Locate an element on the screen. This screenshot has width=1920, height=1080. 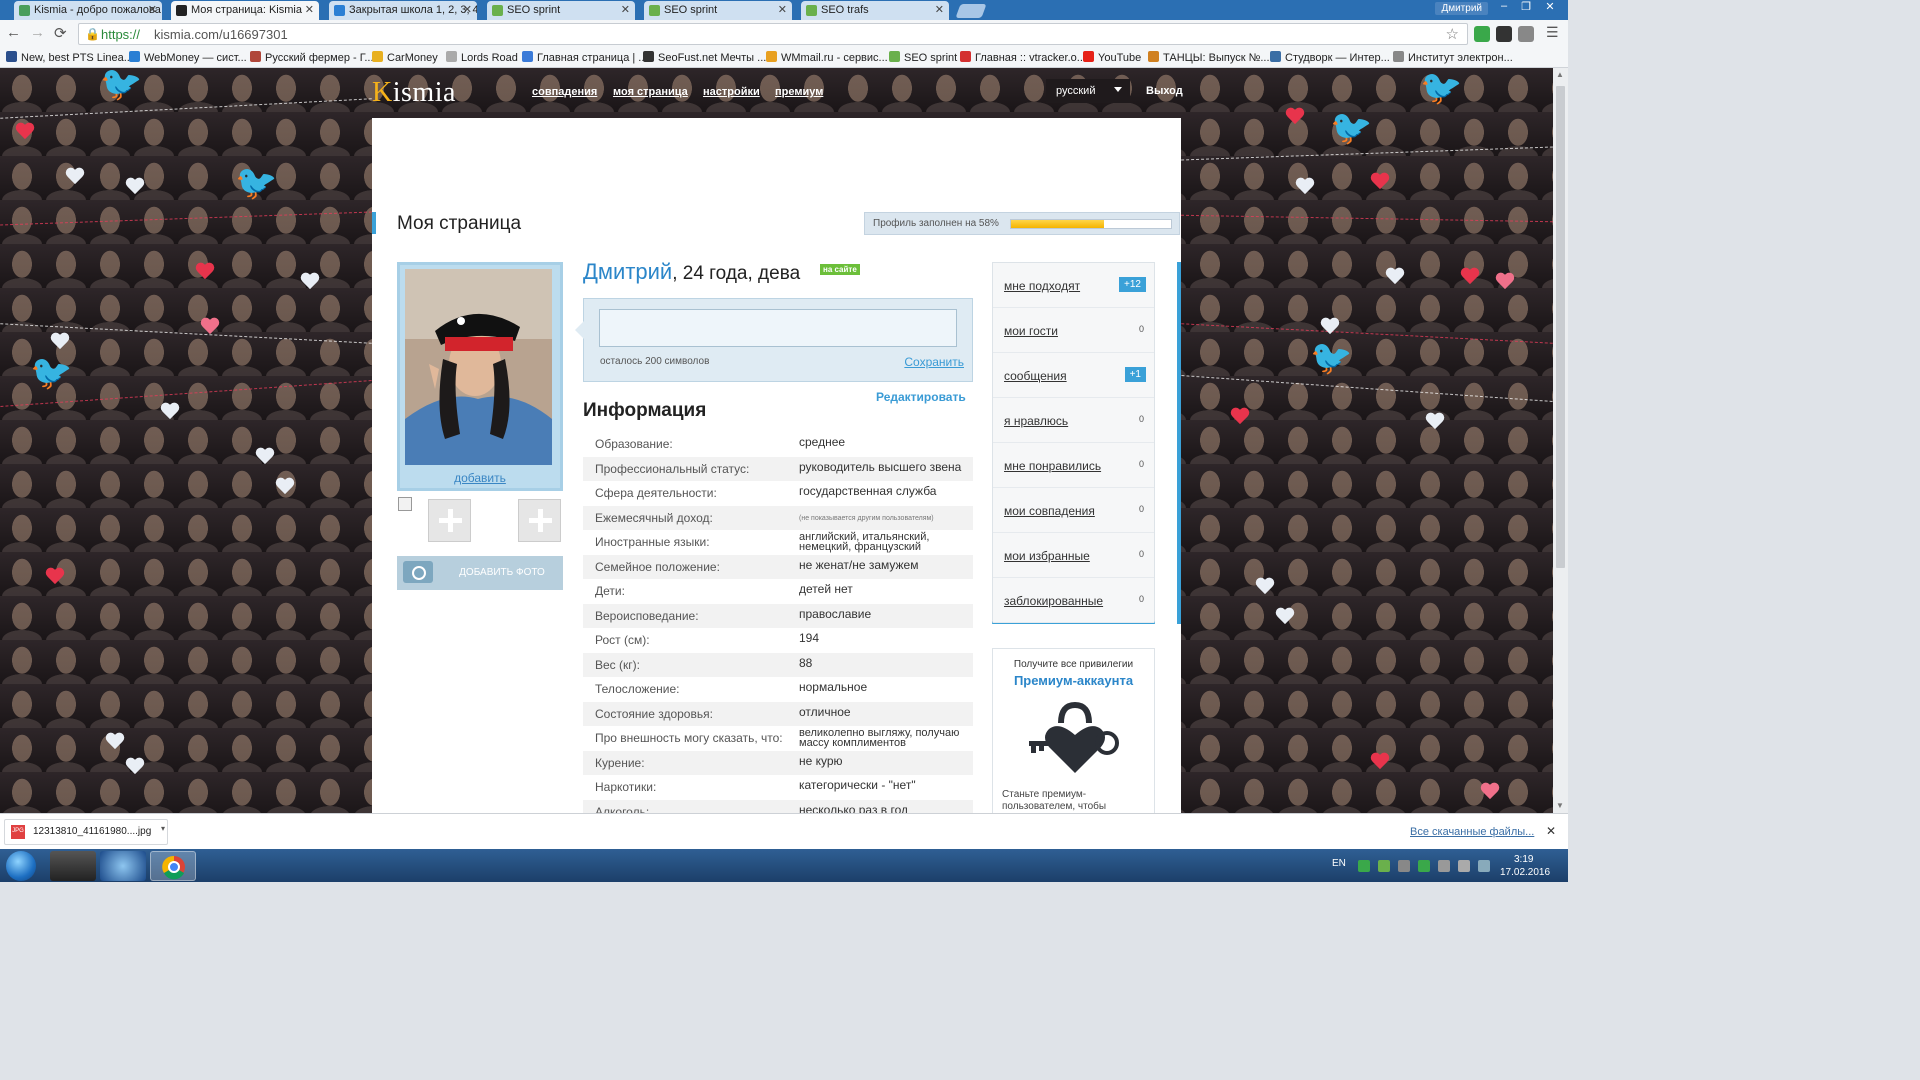
extension-shield-icon is located at coordinates (1482, 34).